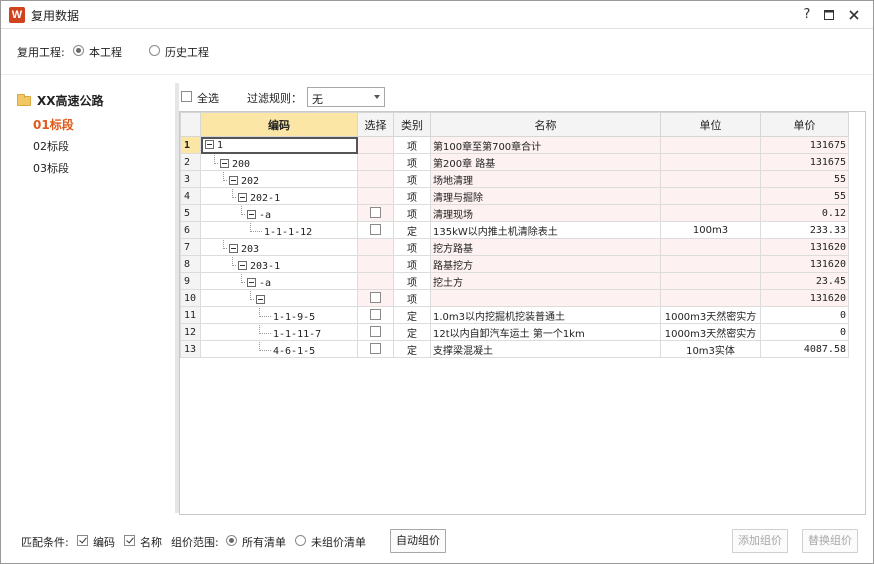 This screenshot has height=564, width=874. I want to click on table-row: 11 1-1-9-5 定 1.0m3以内挖掘机挖装普通土 1000m3天然密实方 0, so click(514, 315).